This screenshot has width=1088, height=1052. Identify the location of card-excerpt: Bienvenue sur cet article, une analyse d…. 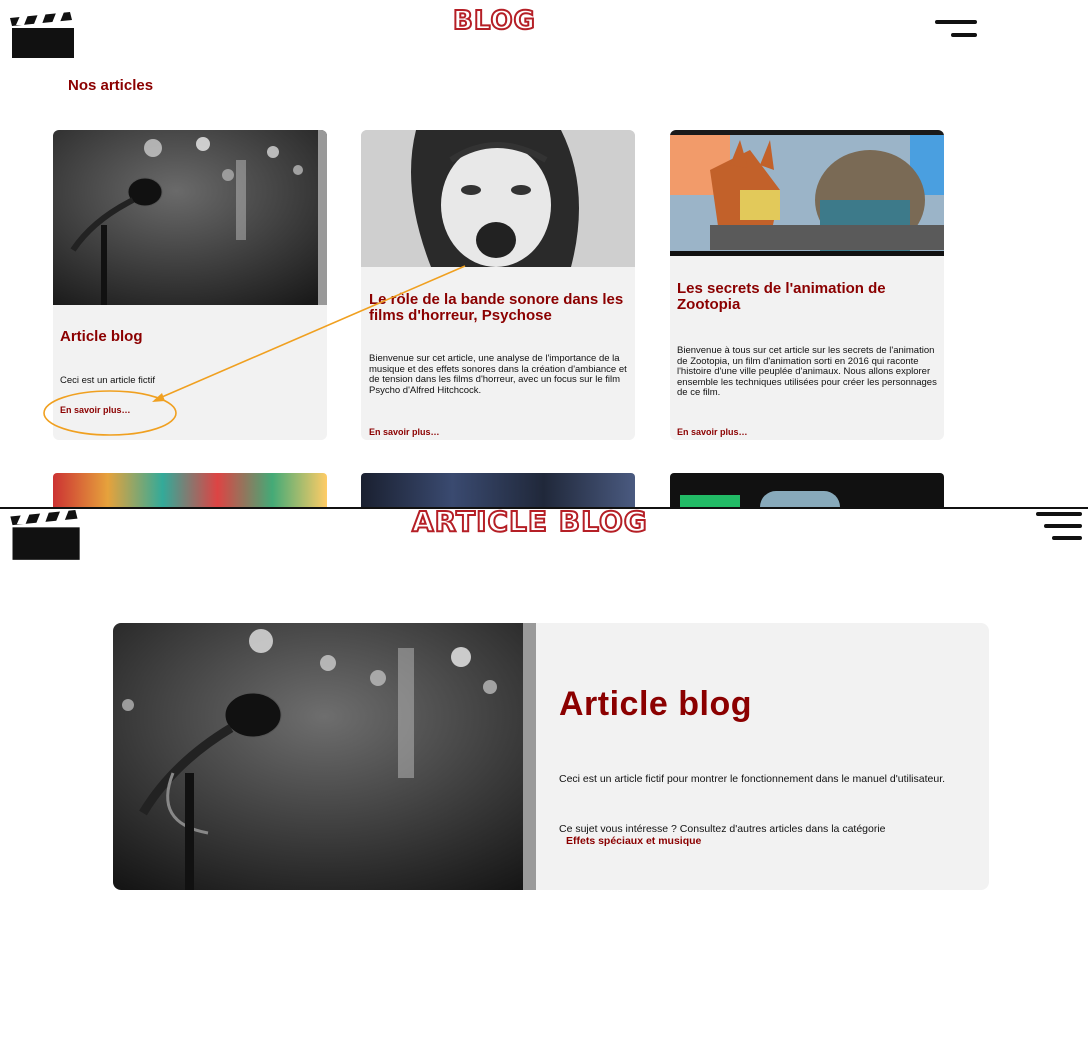
(498, 374).